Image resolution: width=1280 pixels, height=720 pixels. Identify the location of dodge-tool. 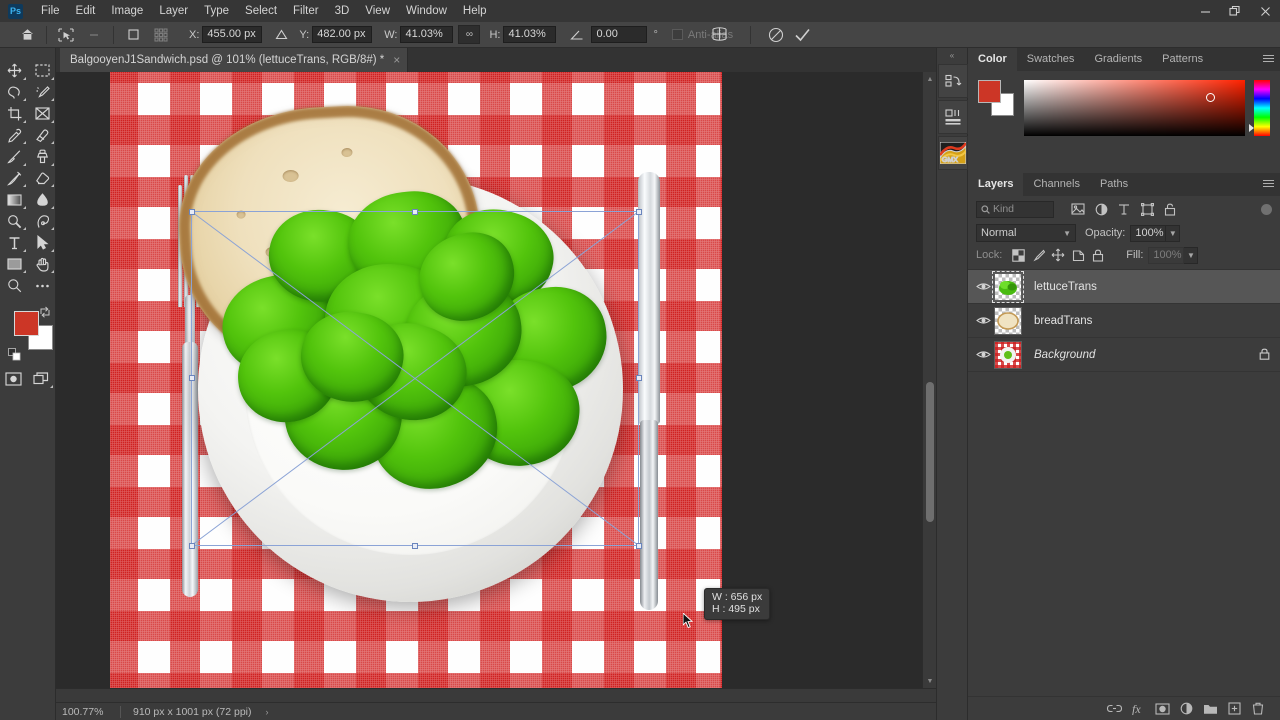
(14, 222).